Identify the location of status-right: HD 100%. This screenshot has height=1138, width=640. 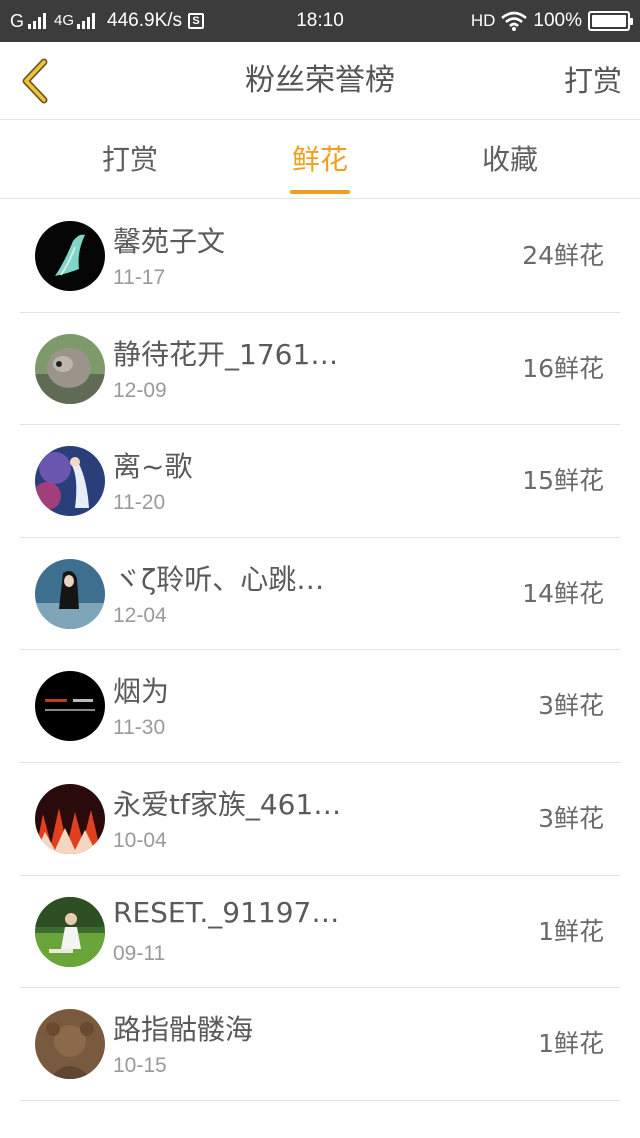
(551, 21).